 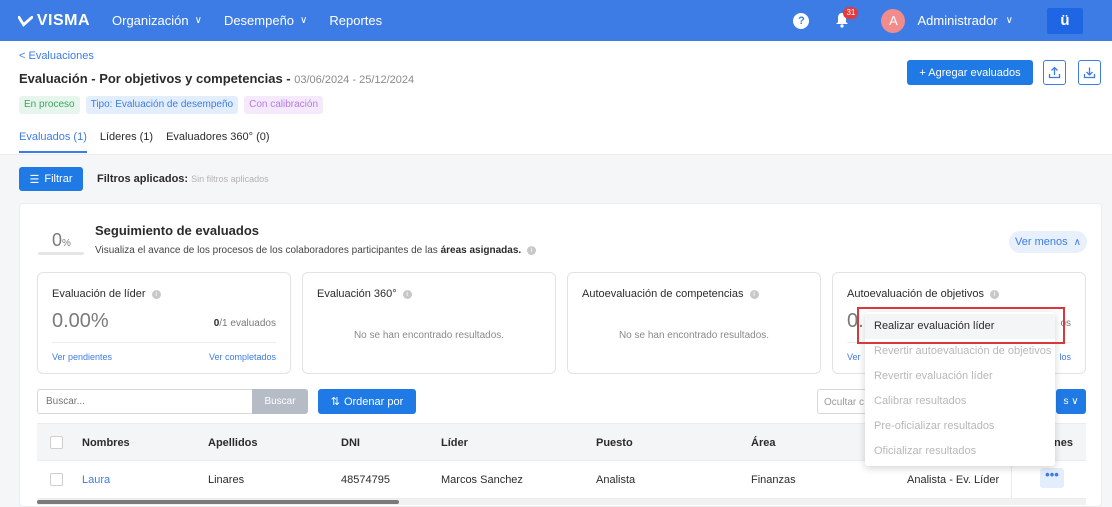 I want to click on ver-menos-label: Ver menos, so click(x=1041, y=242).